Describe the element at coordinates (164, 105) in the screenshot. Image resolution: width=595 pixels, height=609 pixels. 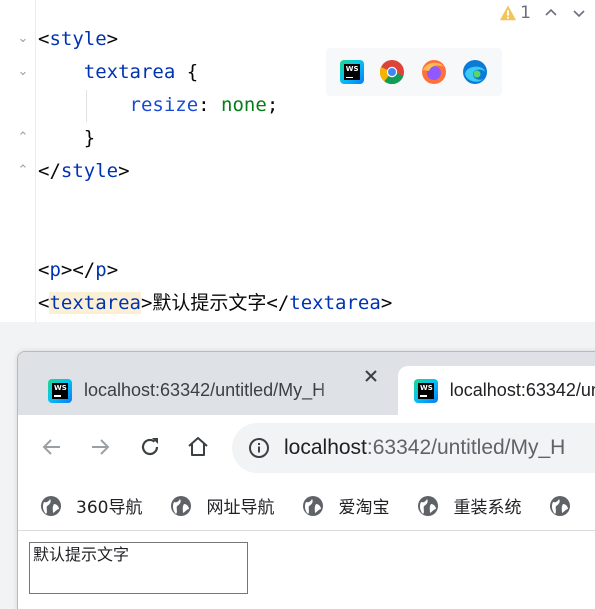
I see `code-token: resize` at that location.